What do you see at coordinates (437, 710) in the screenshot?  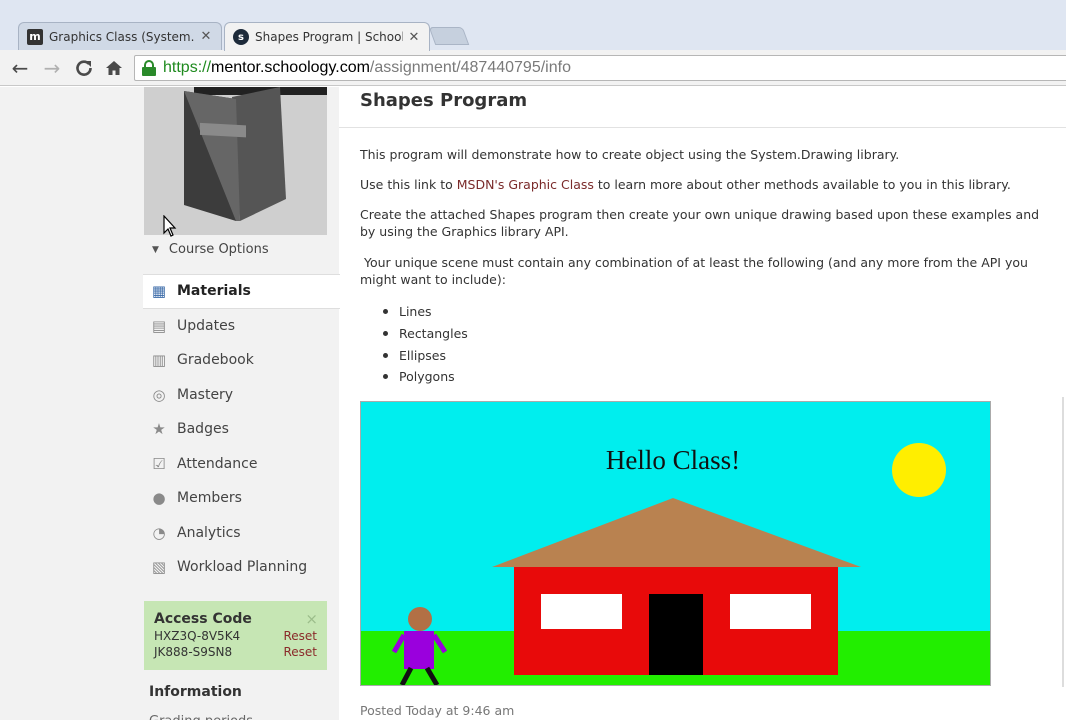 I see `posted-timestamp: Posted Today at 9:46 am` at bounding box center [437, 710].